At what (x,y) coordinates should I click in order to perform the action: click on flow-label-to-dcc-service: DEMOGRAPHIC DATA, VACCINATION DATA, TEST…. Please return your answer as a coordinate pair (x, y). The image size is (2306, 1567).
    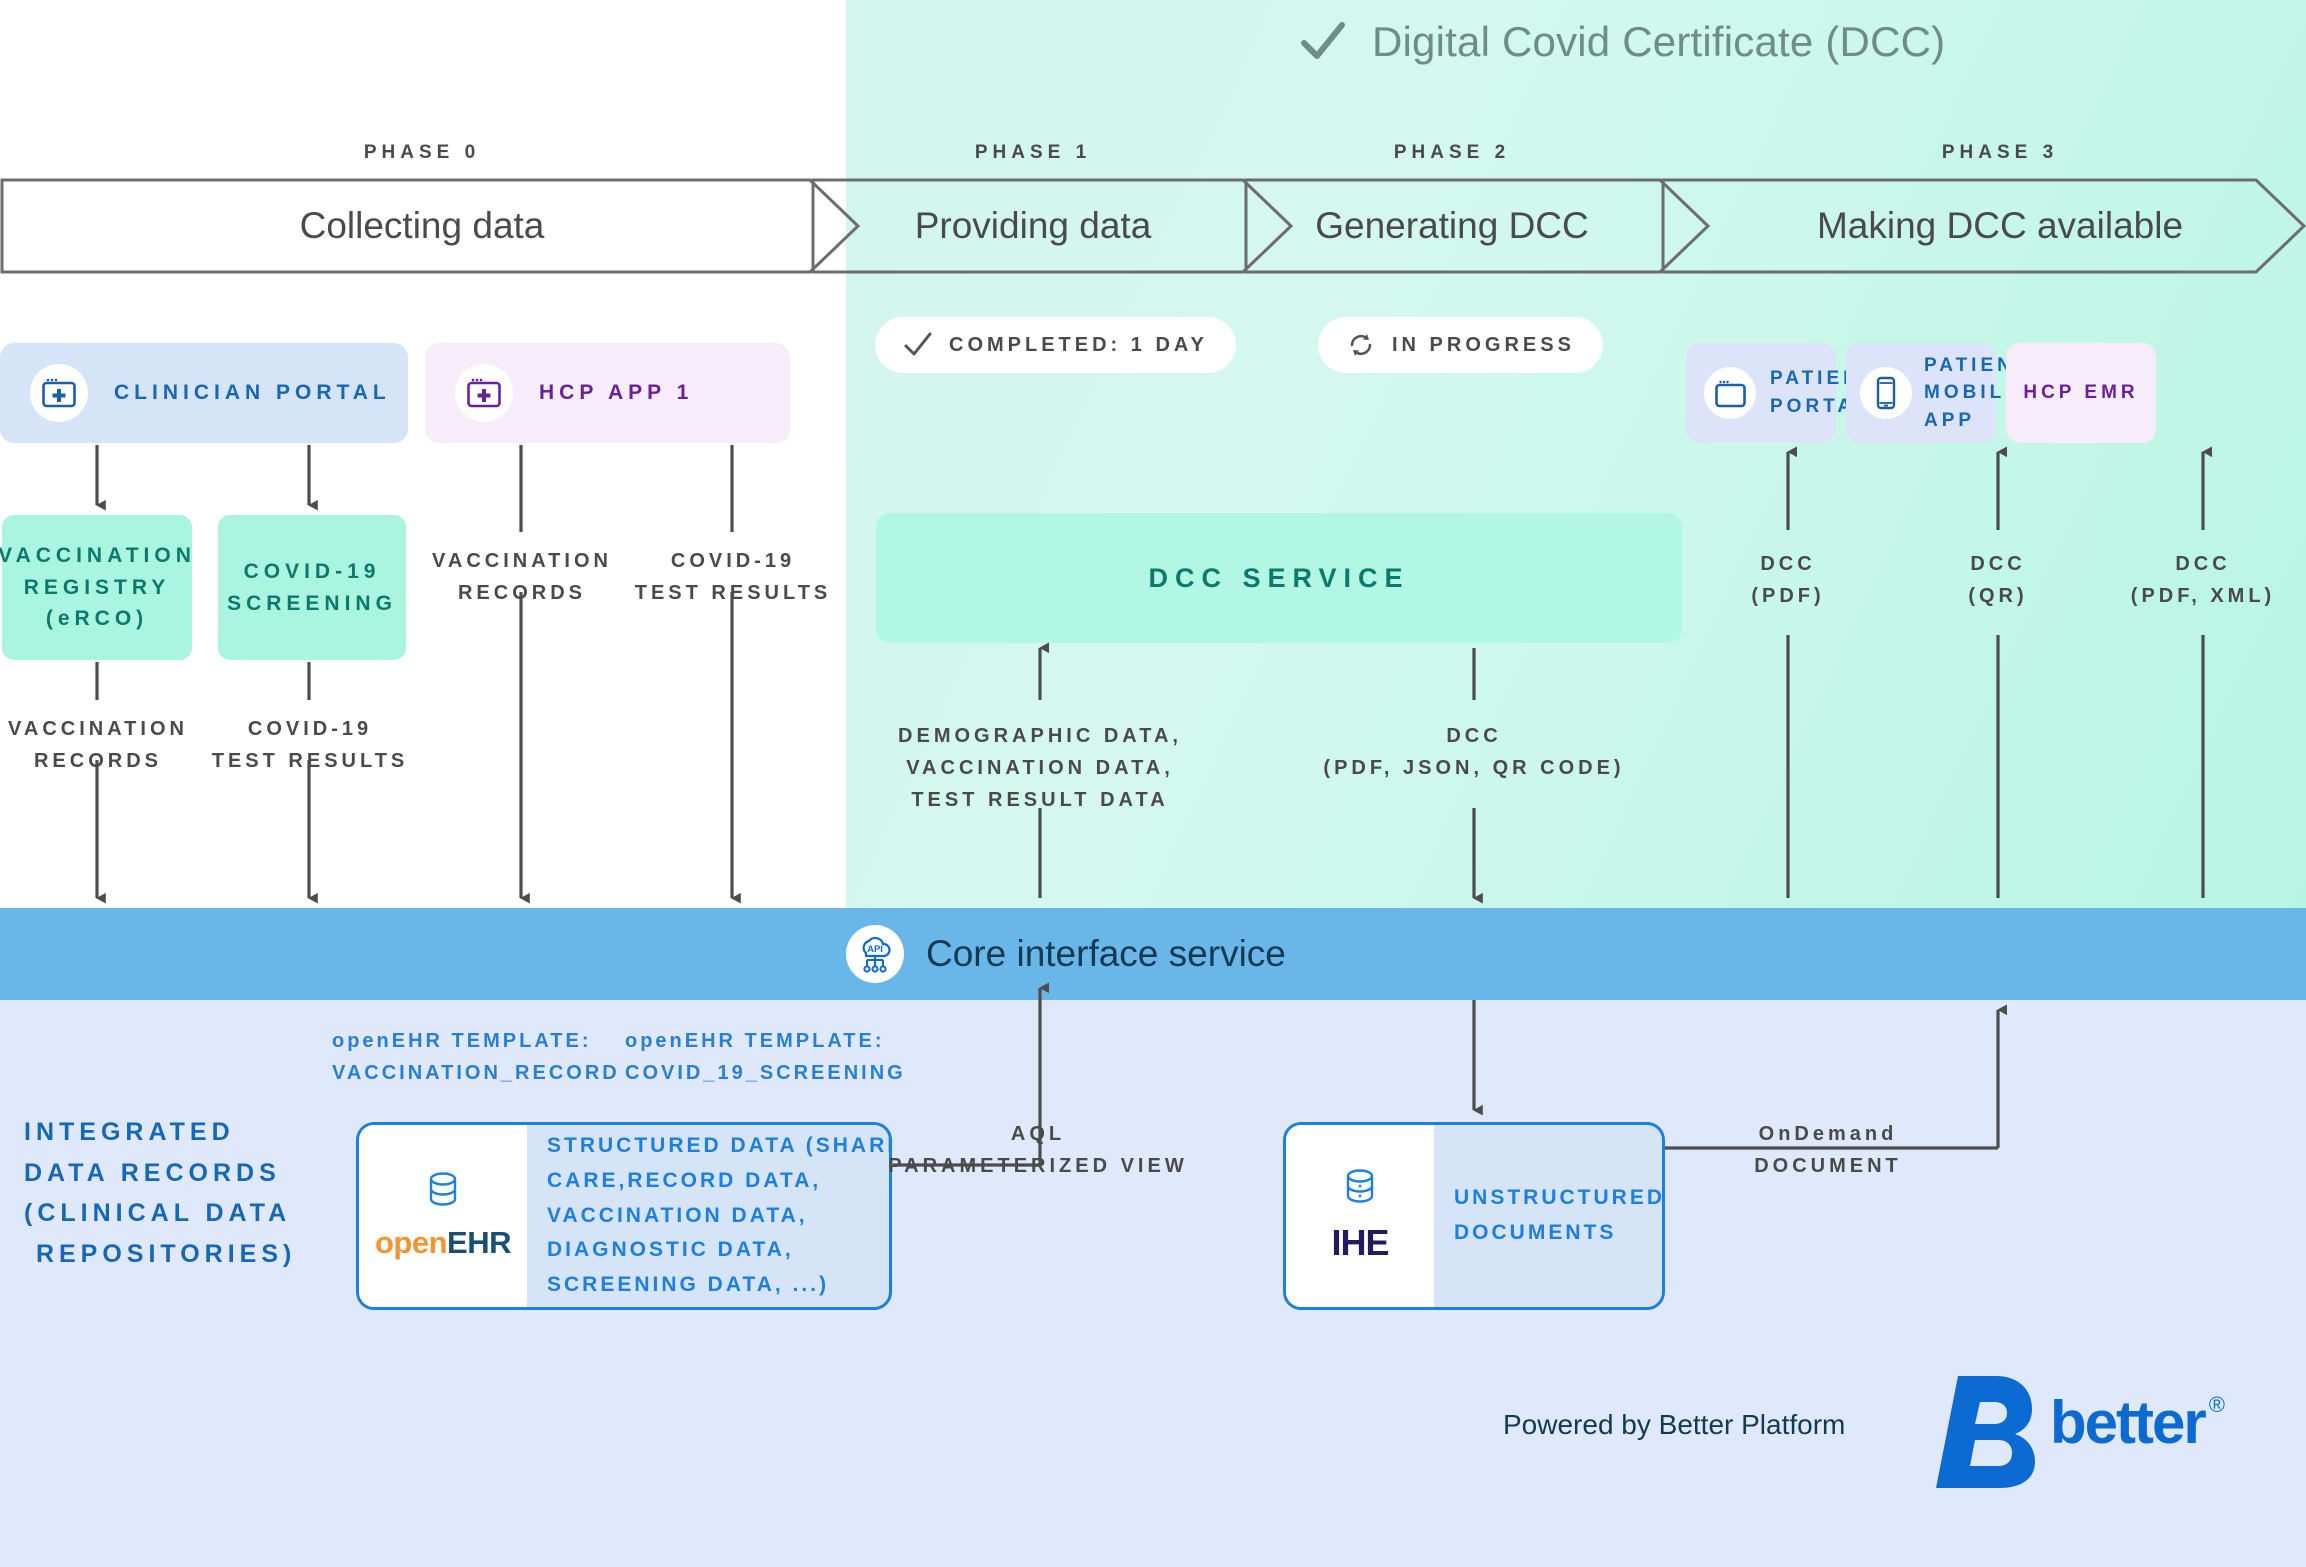
    Looking at the image, I should click on (1040, 768).